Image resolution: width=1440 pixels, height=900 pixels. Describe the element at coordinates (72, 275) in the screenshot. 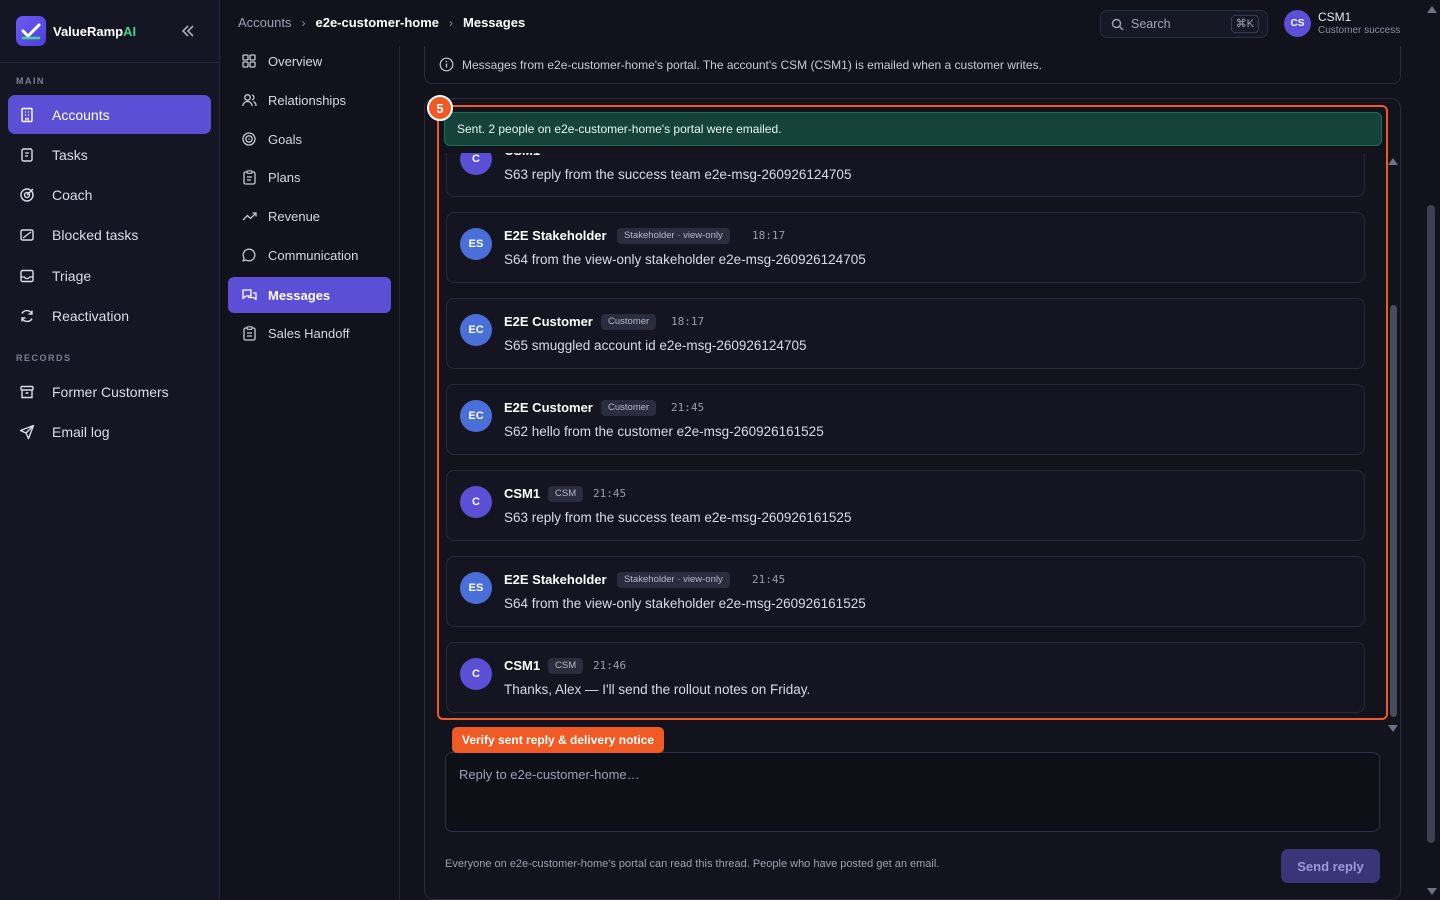

I see `sidebar-item-label: Triage` at that location.